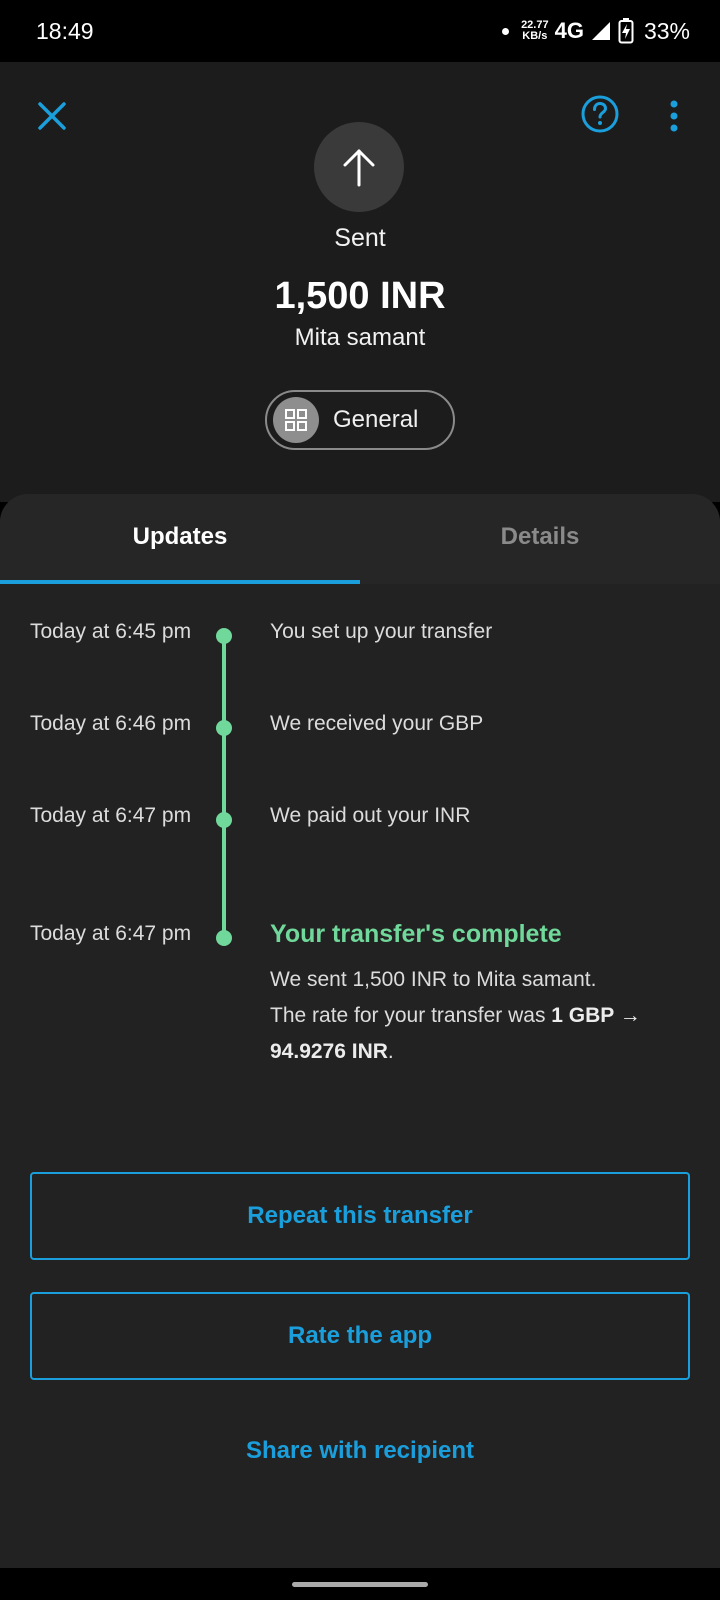 The image size is (720, 1600). I want to click on repeat-transfer-button: Repeat this transfer, so click(360, 1216).